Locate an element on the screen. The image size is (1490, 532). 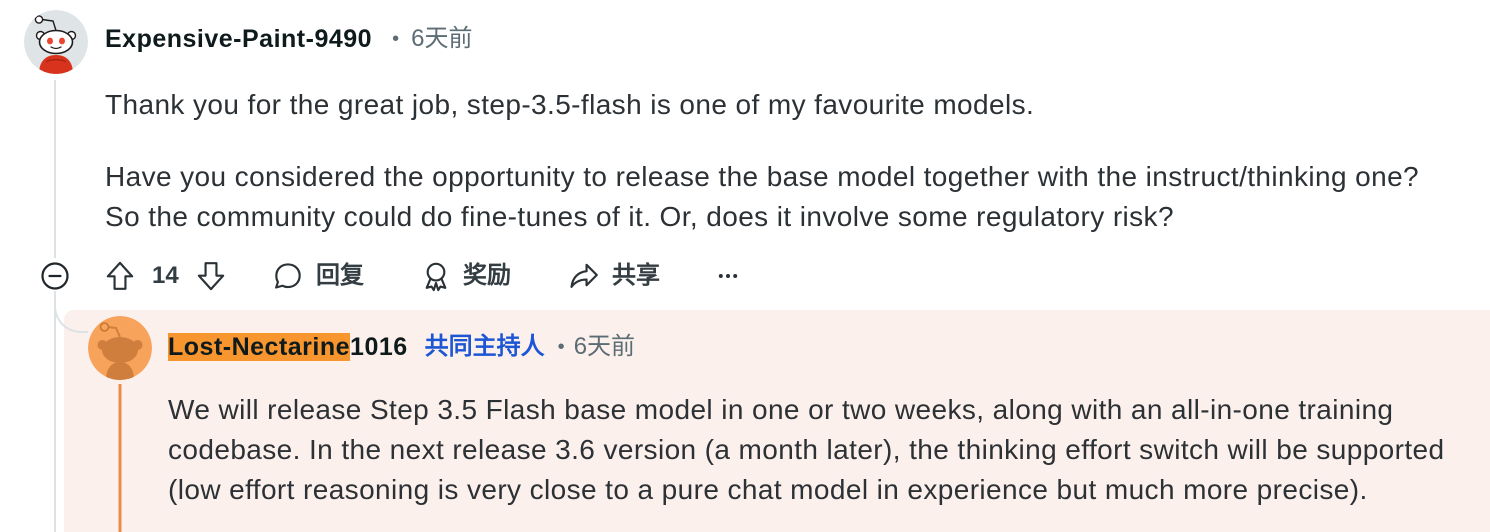
reply-author: Lost-Nectarine1016 is located at coordinates (288, 347).